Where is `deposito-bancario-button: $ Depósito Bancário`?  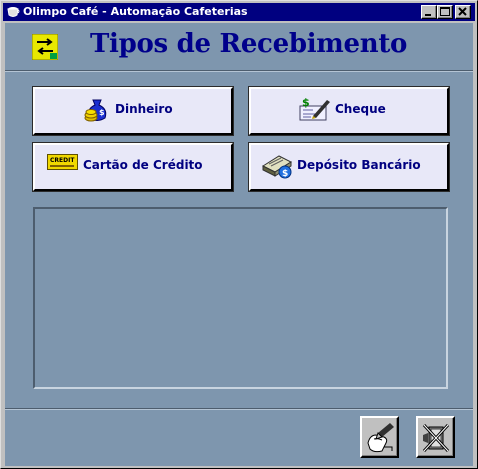 deposito-bancario-button: $ Depósito Bancário is located at coordinates (349, 167).